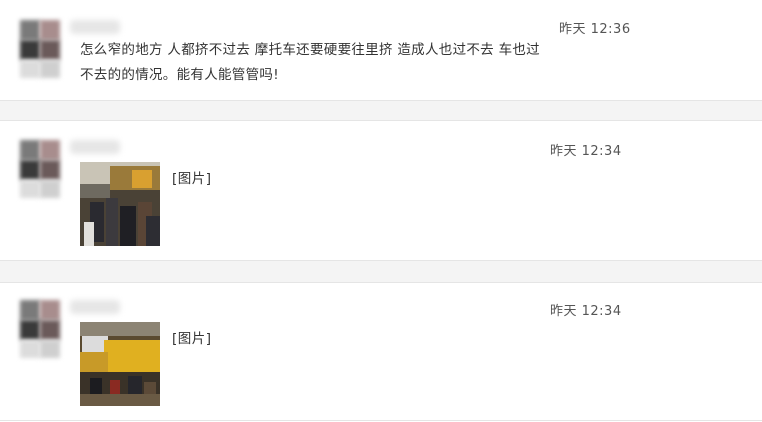 Image resolution: width=762 pixels, height=422 pixels. What do you see at coordinates (310, 50) in the screenshot?
I see `comment-text-line: 怎么窄的地方 人都挤不过去 摩托车还要硬要往里挤 造成人也过不去 车也过` at bounding box center [310, 50].